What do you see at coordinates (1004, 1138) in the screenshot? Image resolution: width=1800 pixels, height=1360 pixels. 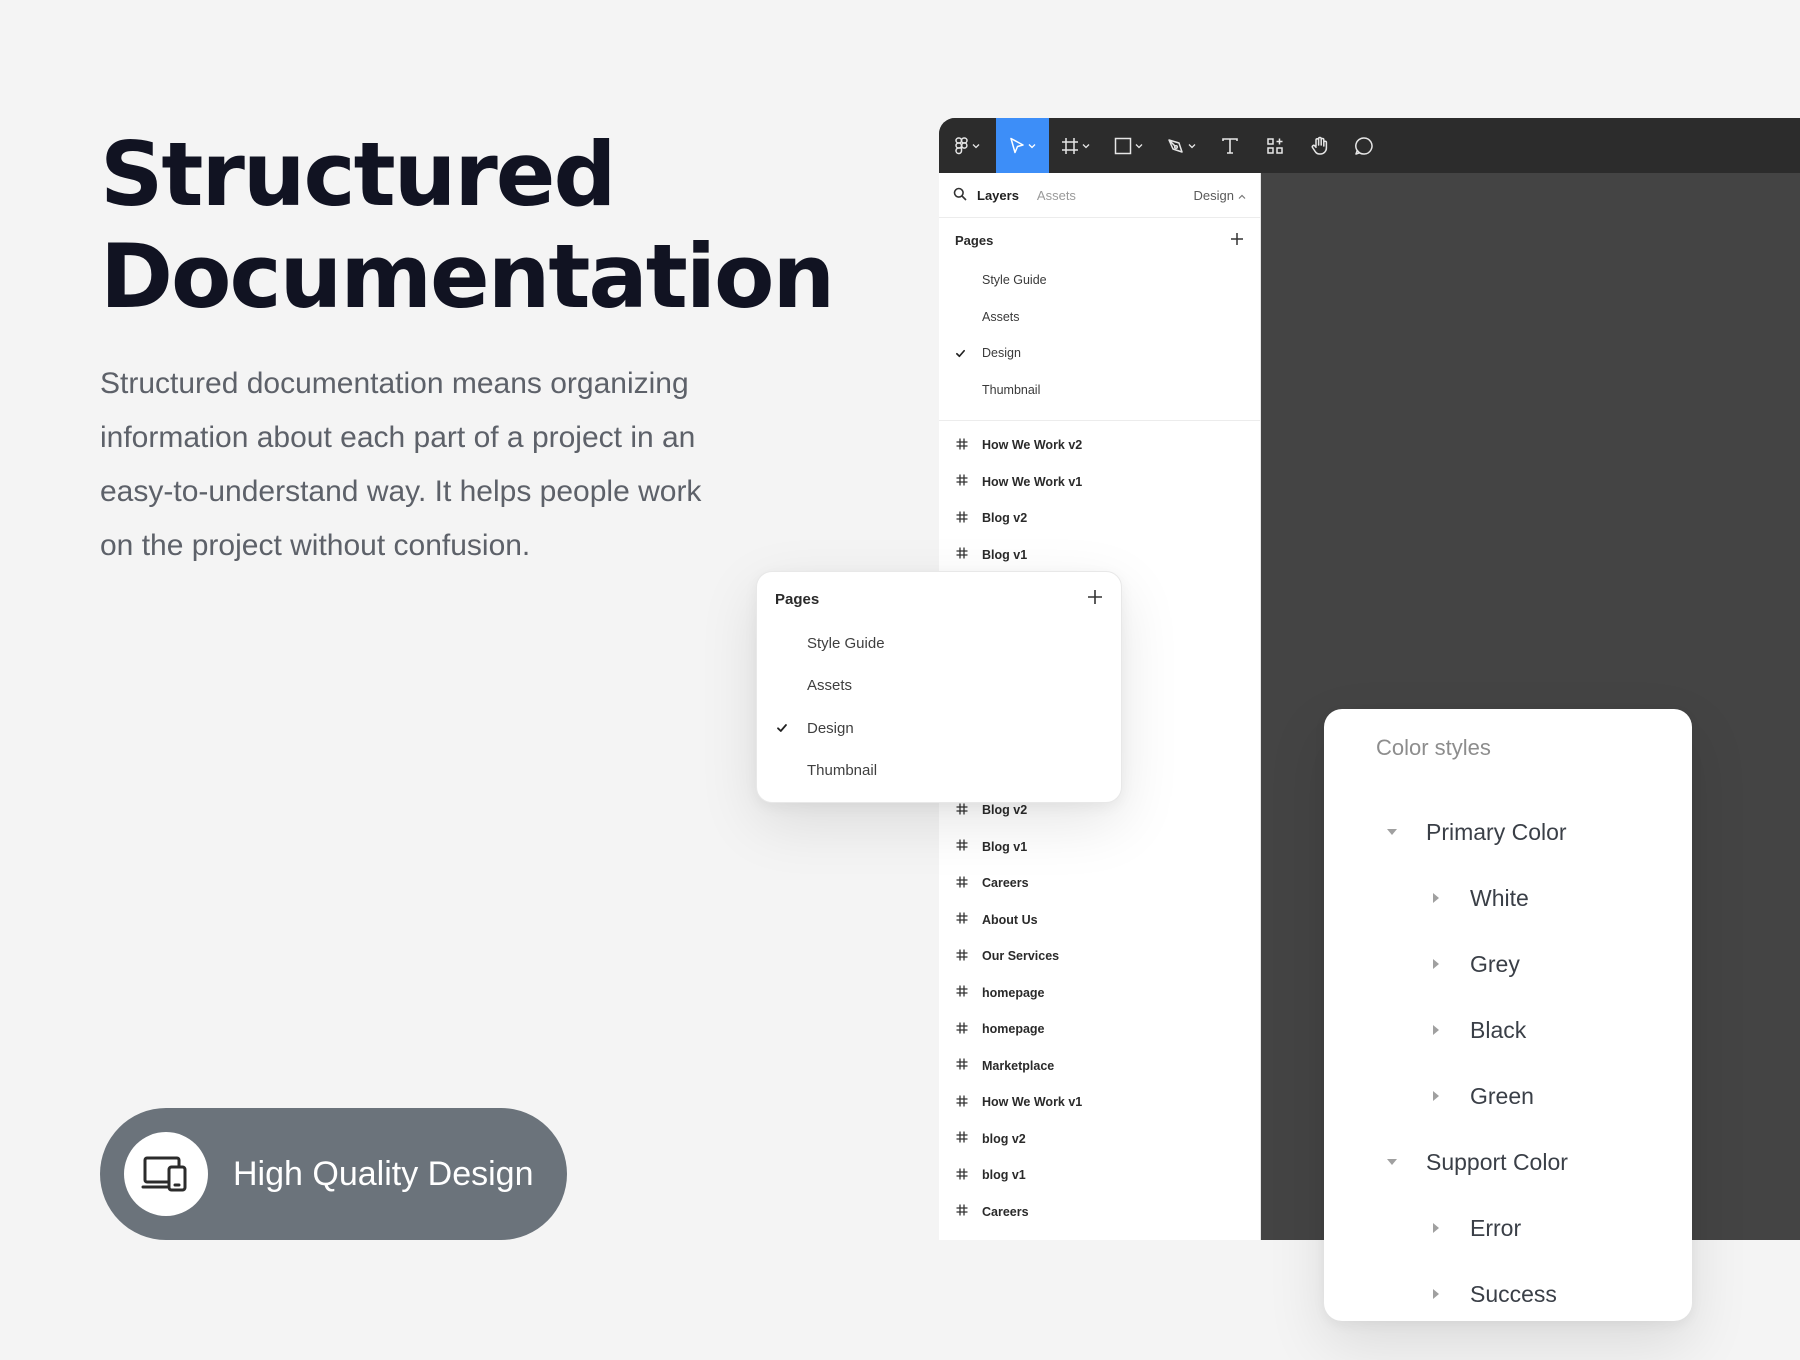 I see `layer-item-label: blog v2` at bounding box center [1004, 1138].